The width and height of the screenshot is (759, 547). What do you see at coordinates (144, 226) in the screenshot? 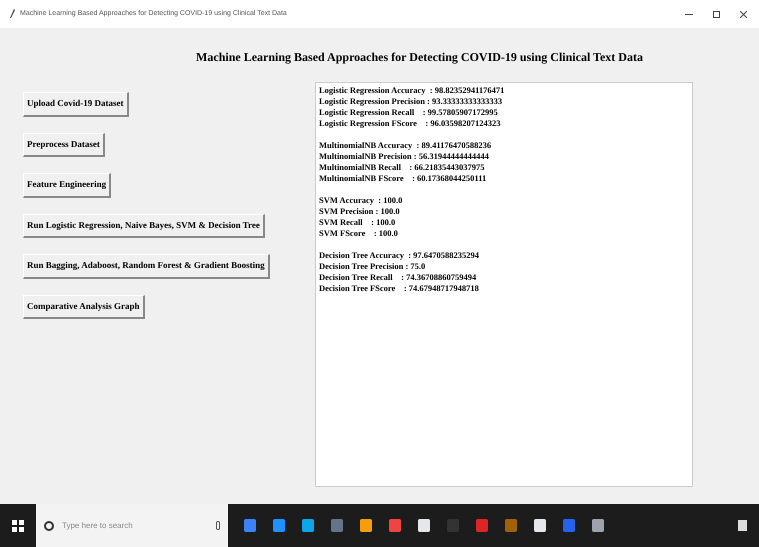
I see `action-button: Run Logistic Regression, Naive Bayes, SVM & Decision Tree` at bounding box center [144, 226].